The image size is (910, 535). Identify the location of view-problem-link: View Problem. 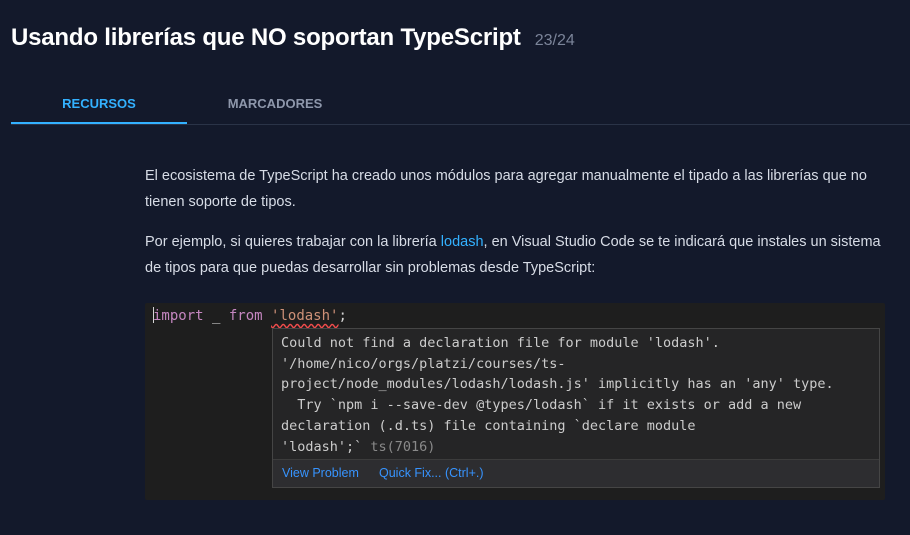
(320, 473).